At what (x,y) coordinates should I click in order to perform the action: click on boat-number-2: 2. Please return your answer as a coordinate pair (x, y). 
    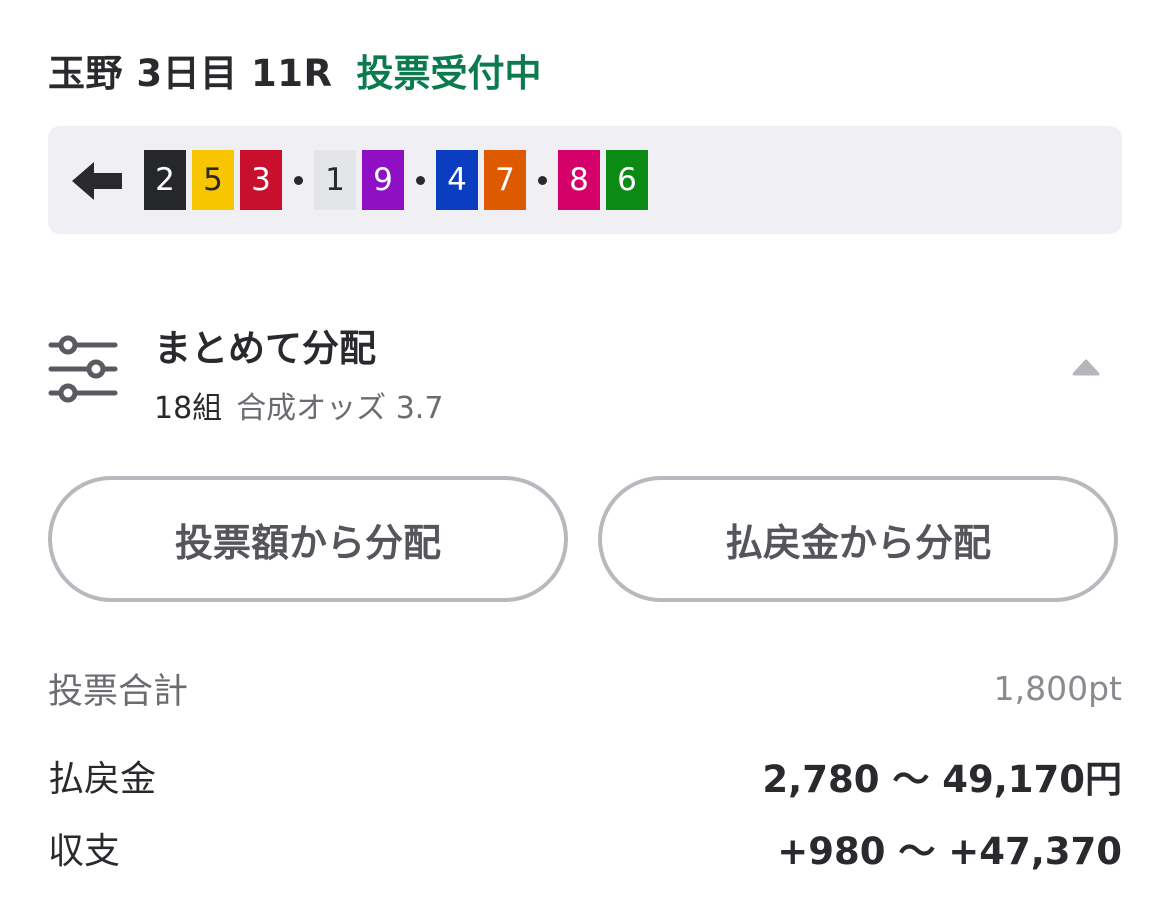
    Looking at the image, I should click on (165, 180).